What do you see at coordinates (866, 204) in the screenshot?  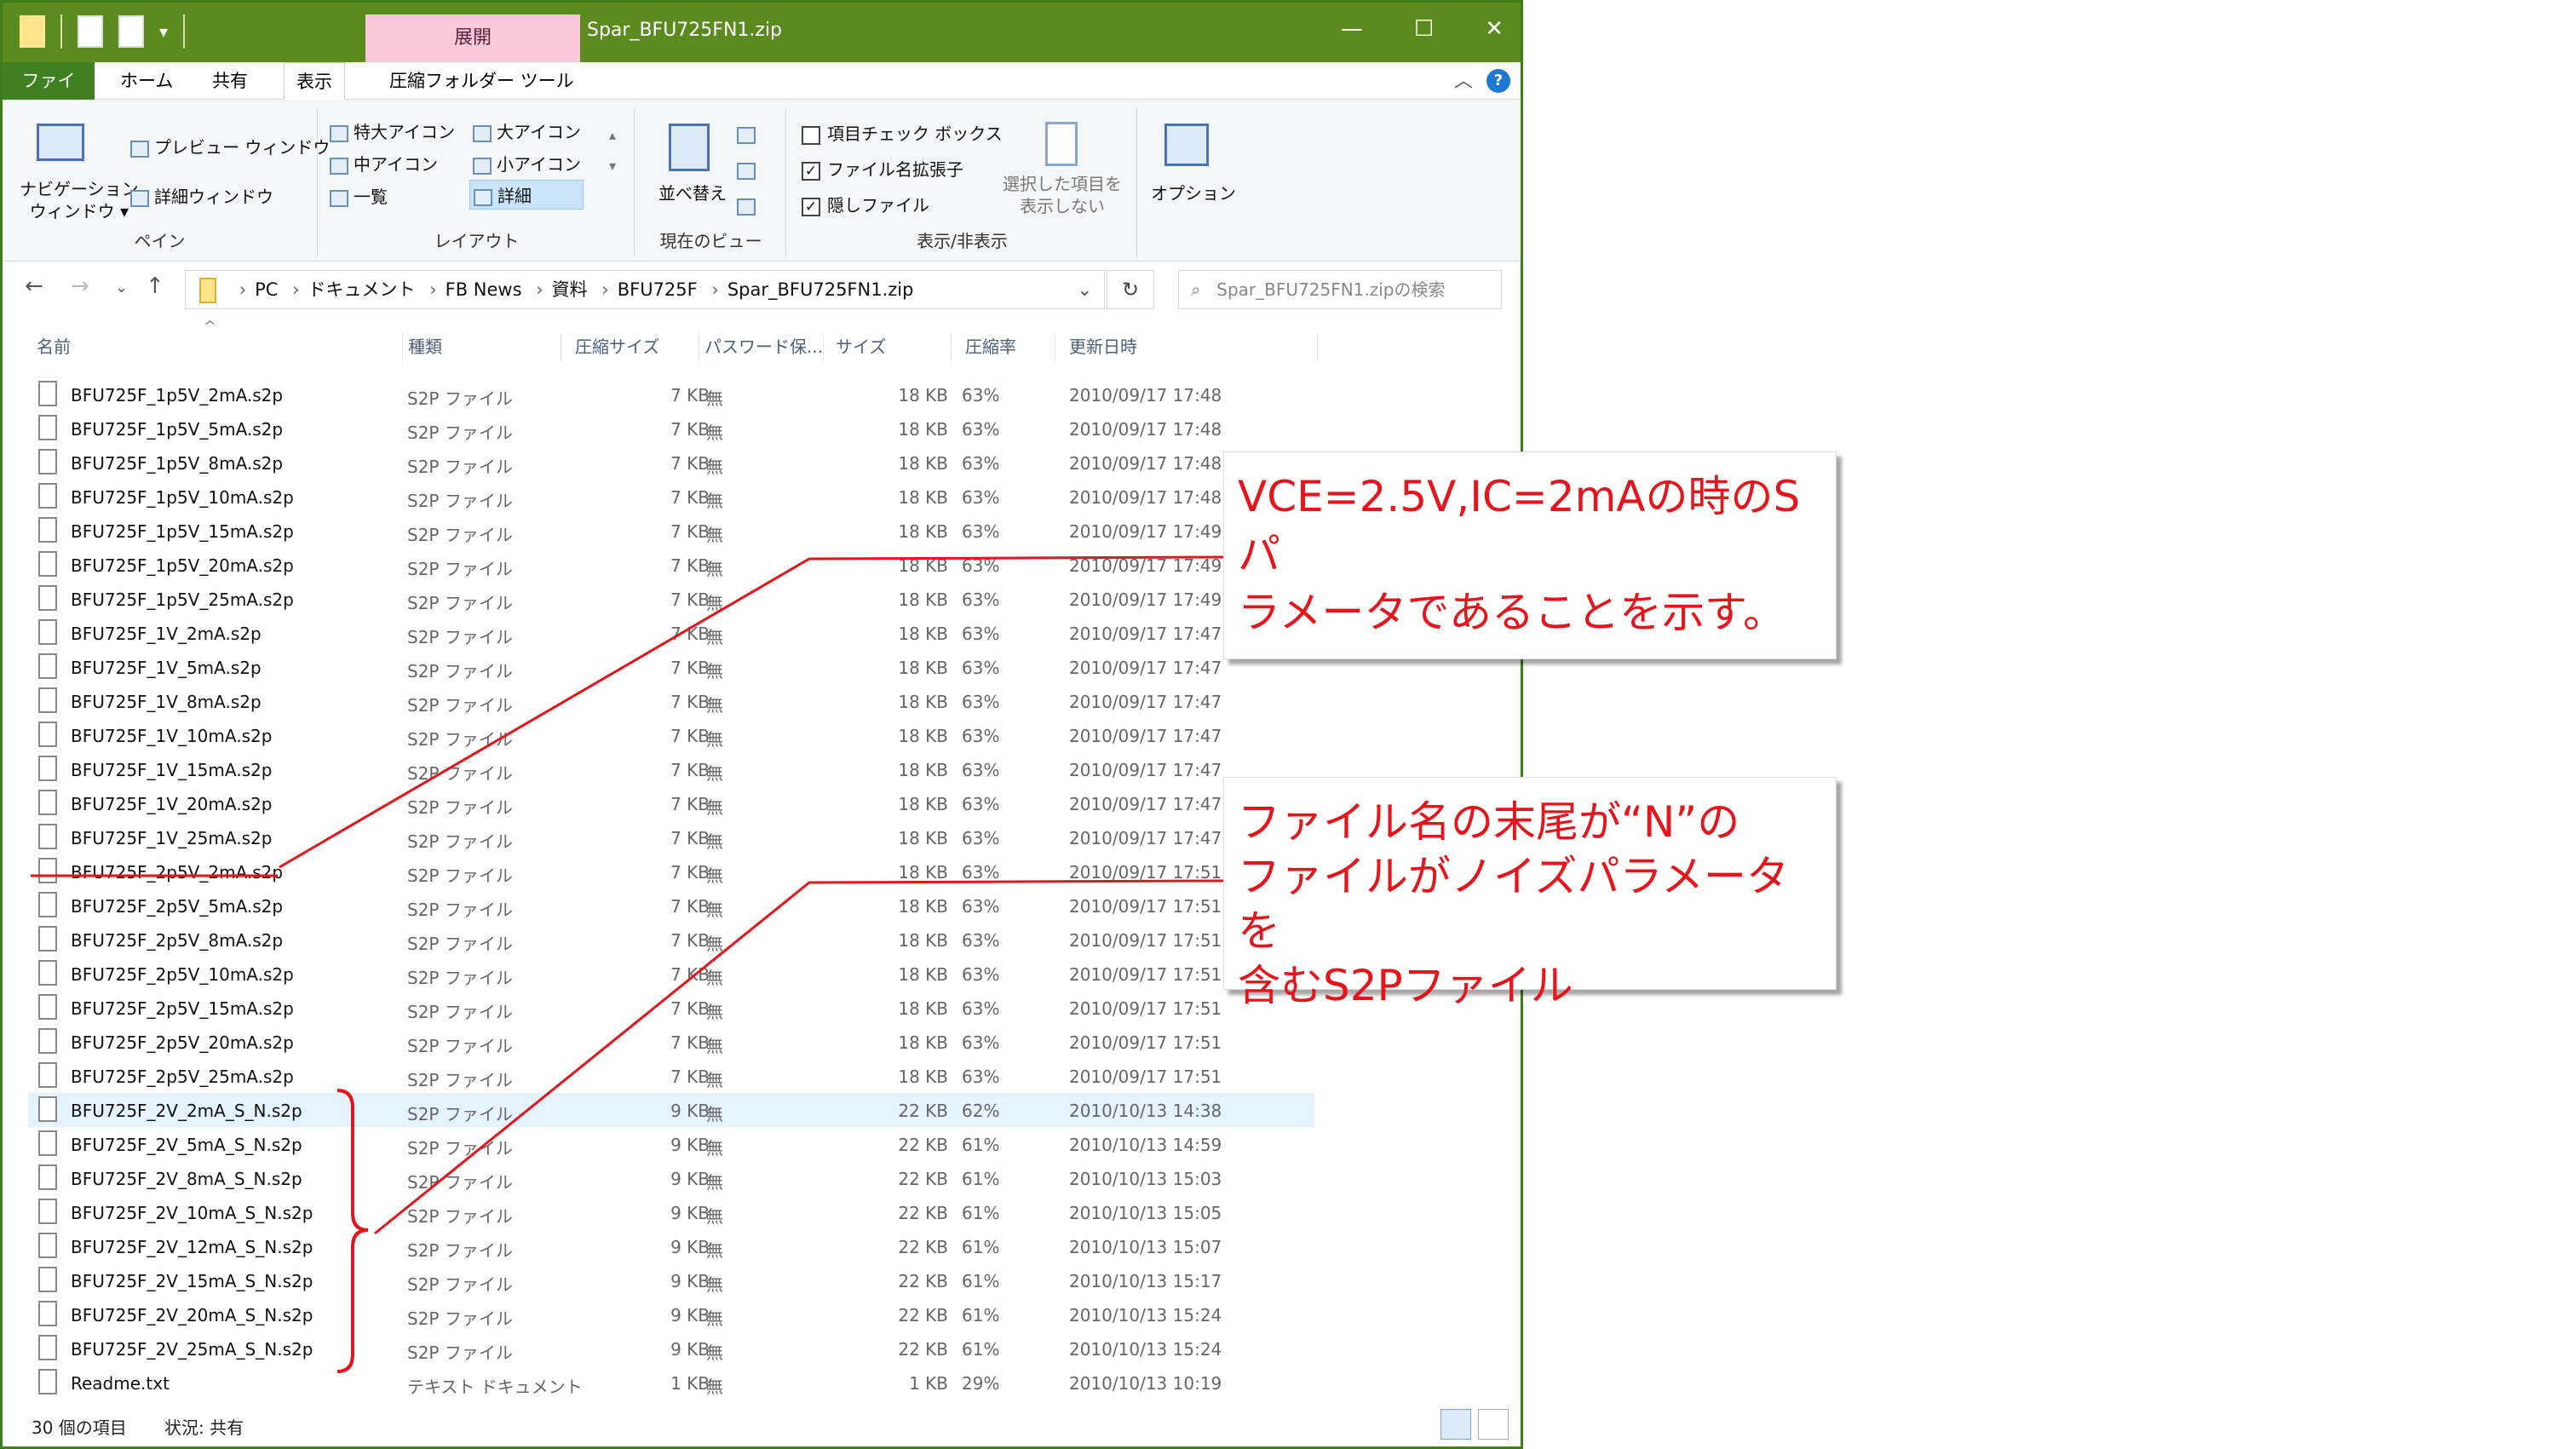 I see `hidden-files-toggle: ✓ 隠しファイル` at bounding box center [866, 204].